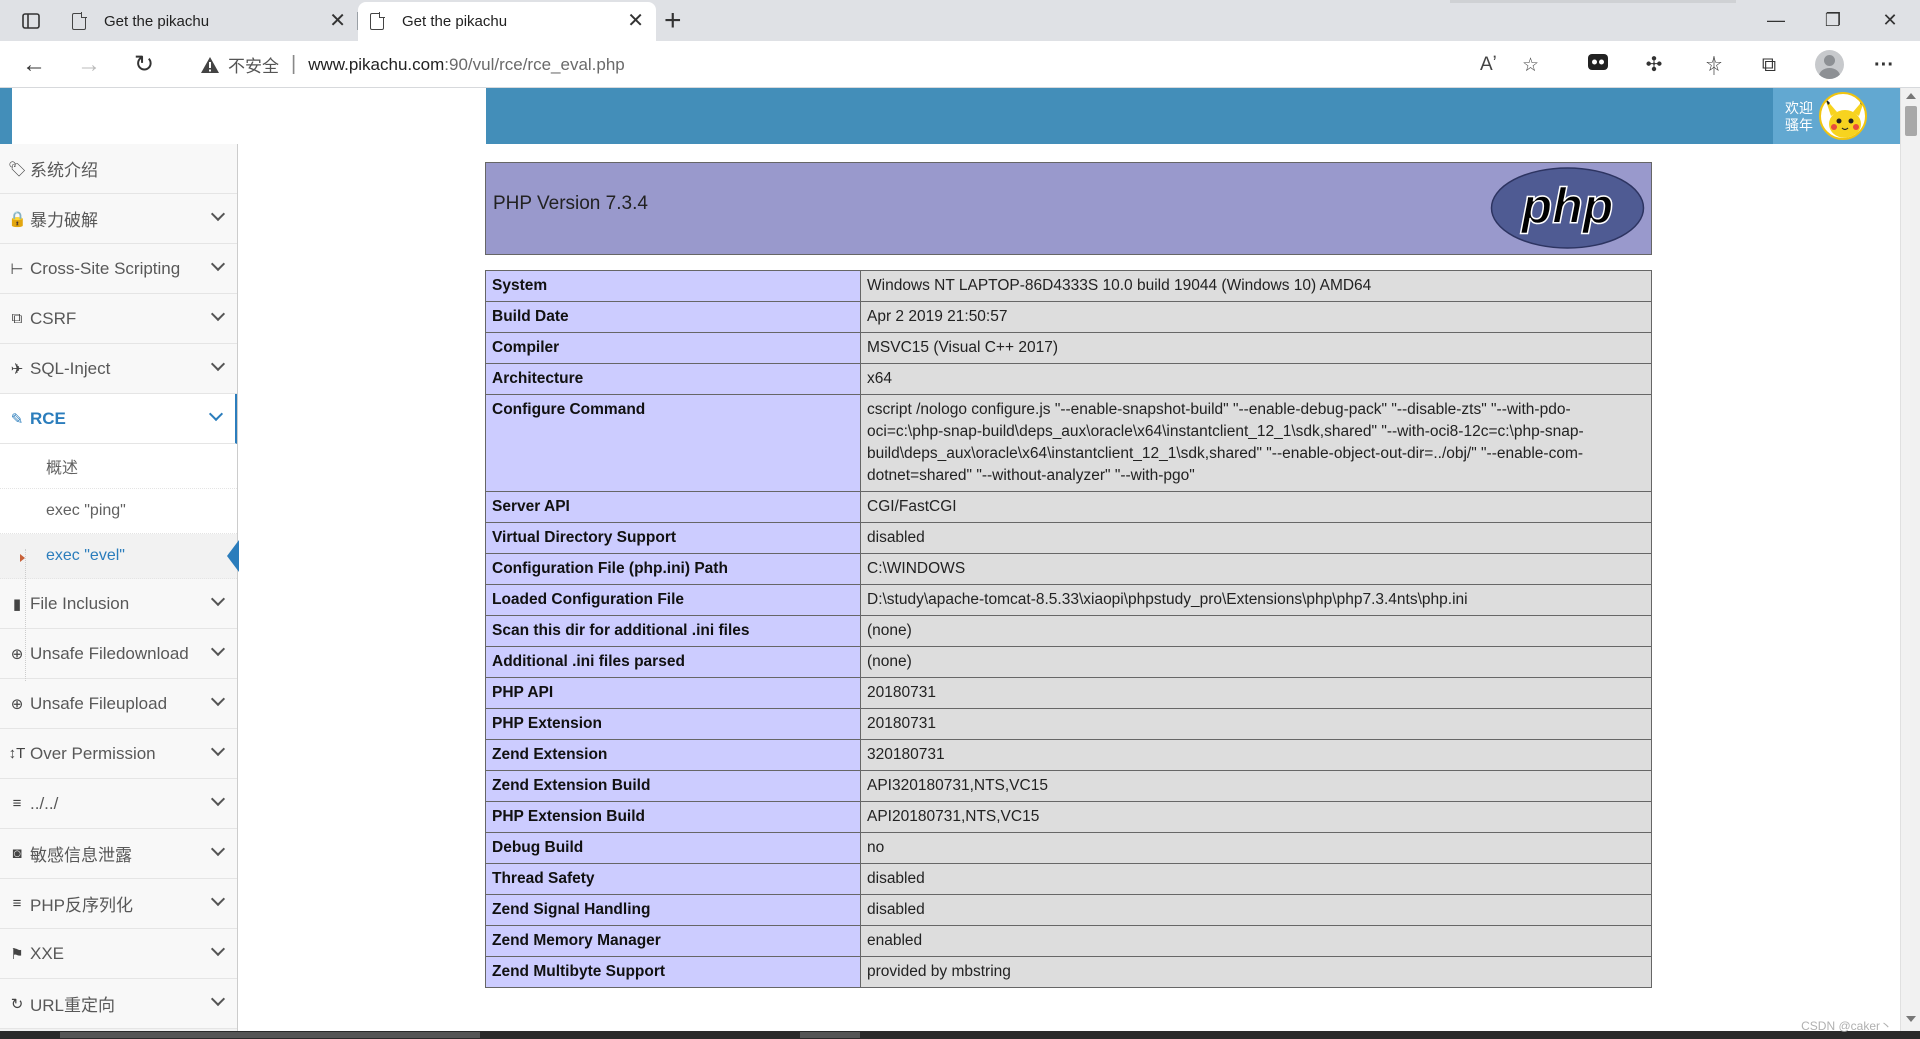 The width and height of the screenshot is (1920, 1039). Describe the element at coordinates (1654, 65) in the screenshot. I see `extensions-icon: ✣` at that location.